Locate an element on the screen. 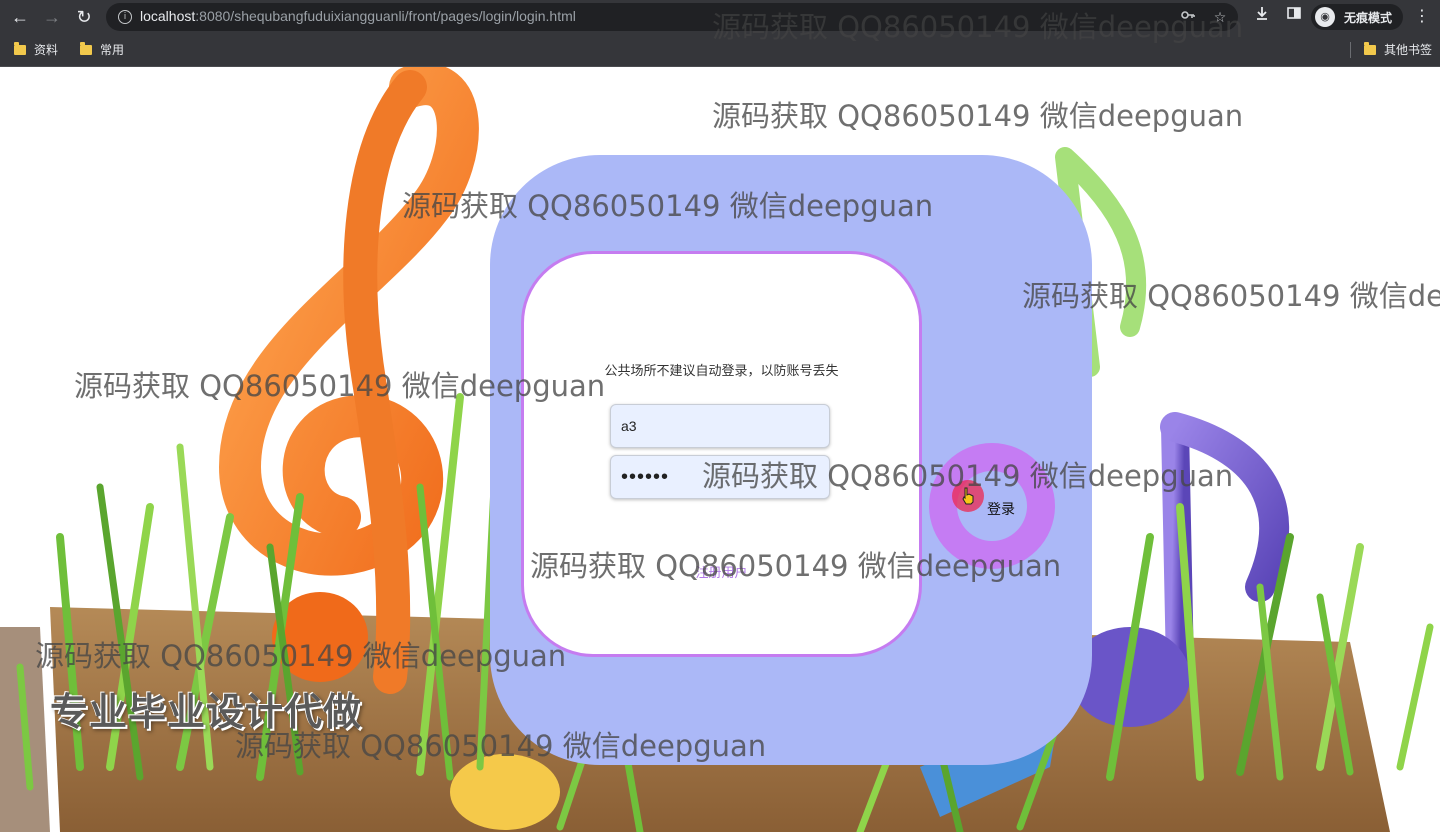  login-button-label: 登录 is located at coordinates (1001, 510).